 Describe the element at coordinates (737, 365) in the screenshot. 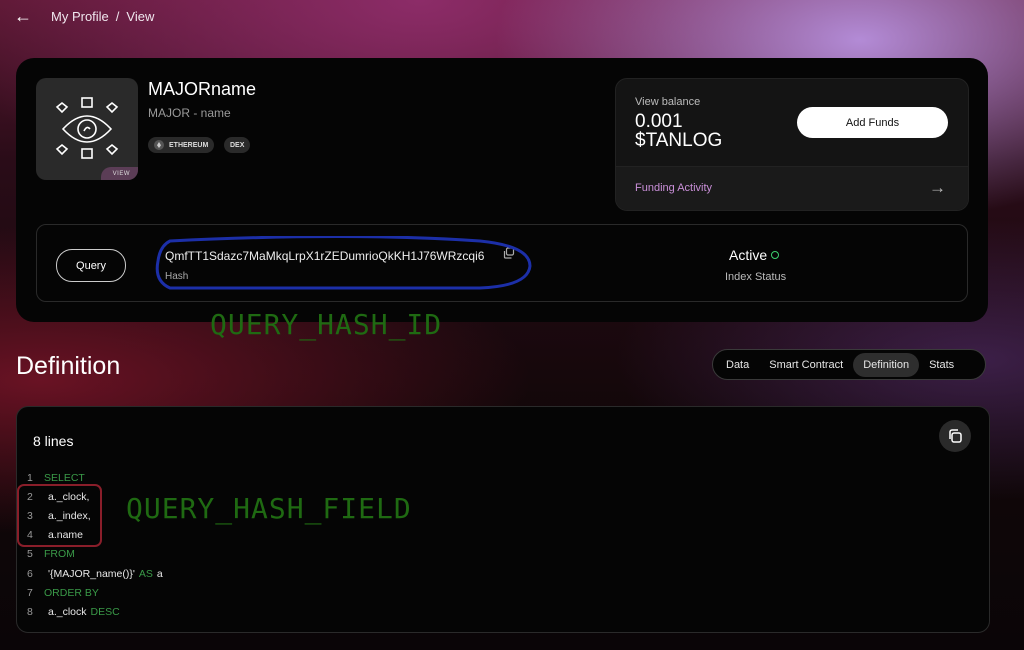

I see `tab-data: Data` at that location.